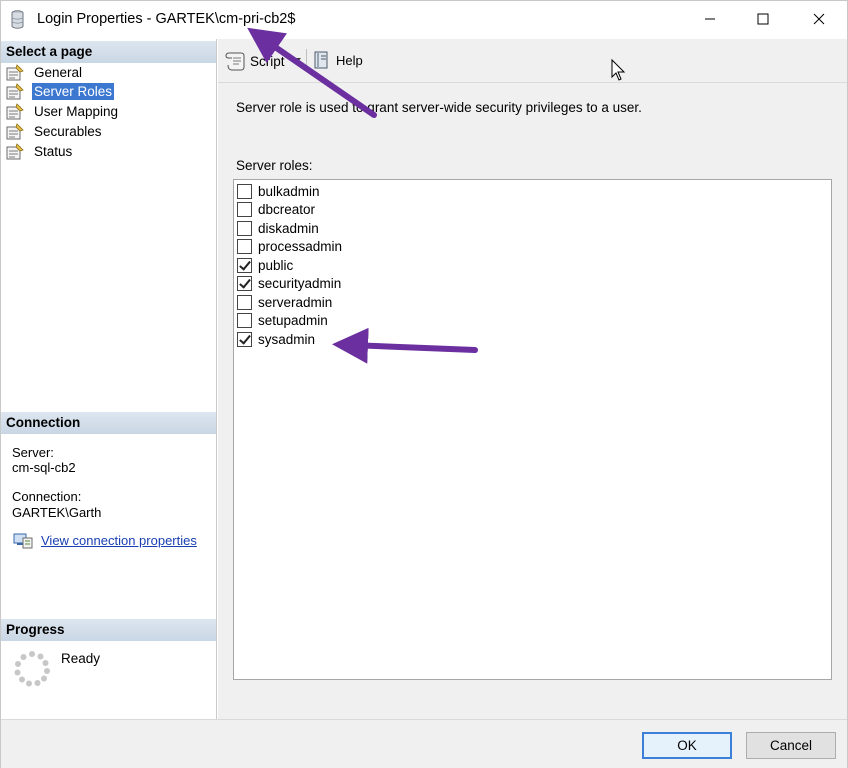 Image resolution: width=848 pixels, height=768 pixels. I want to click on select-page-header: Select a page, so click(108, 52).